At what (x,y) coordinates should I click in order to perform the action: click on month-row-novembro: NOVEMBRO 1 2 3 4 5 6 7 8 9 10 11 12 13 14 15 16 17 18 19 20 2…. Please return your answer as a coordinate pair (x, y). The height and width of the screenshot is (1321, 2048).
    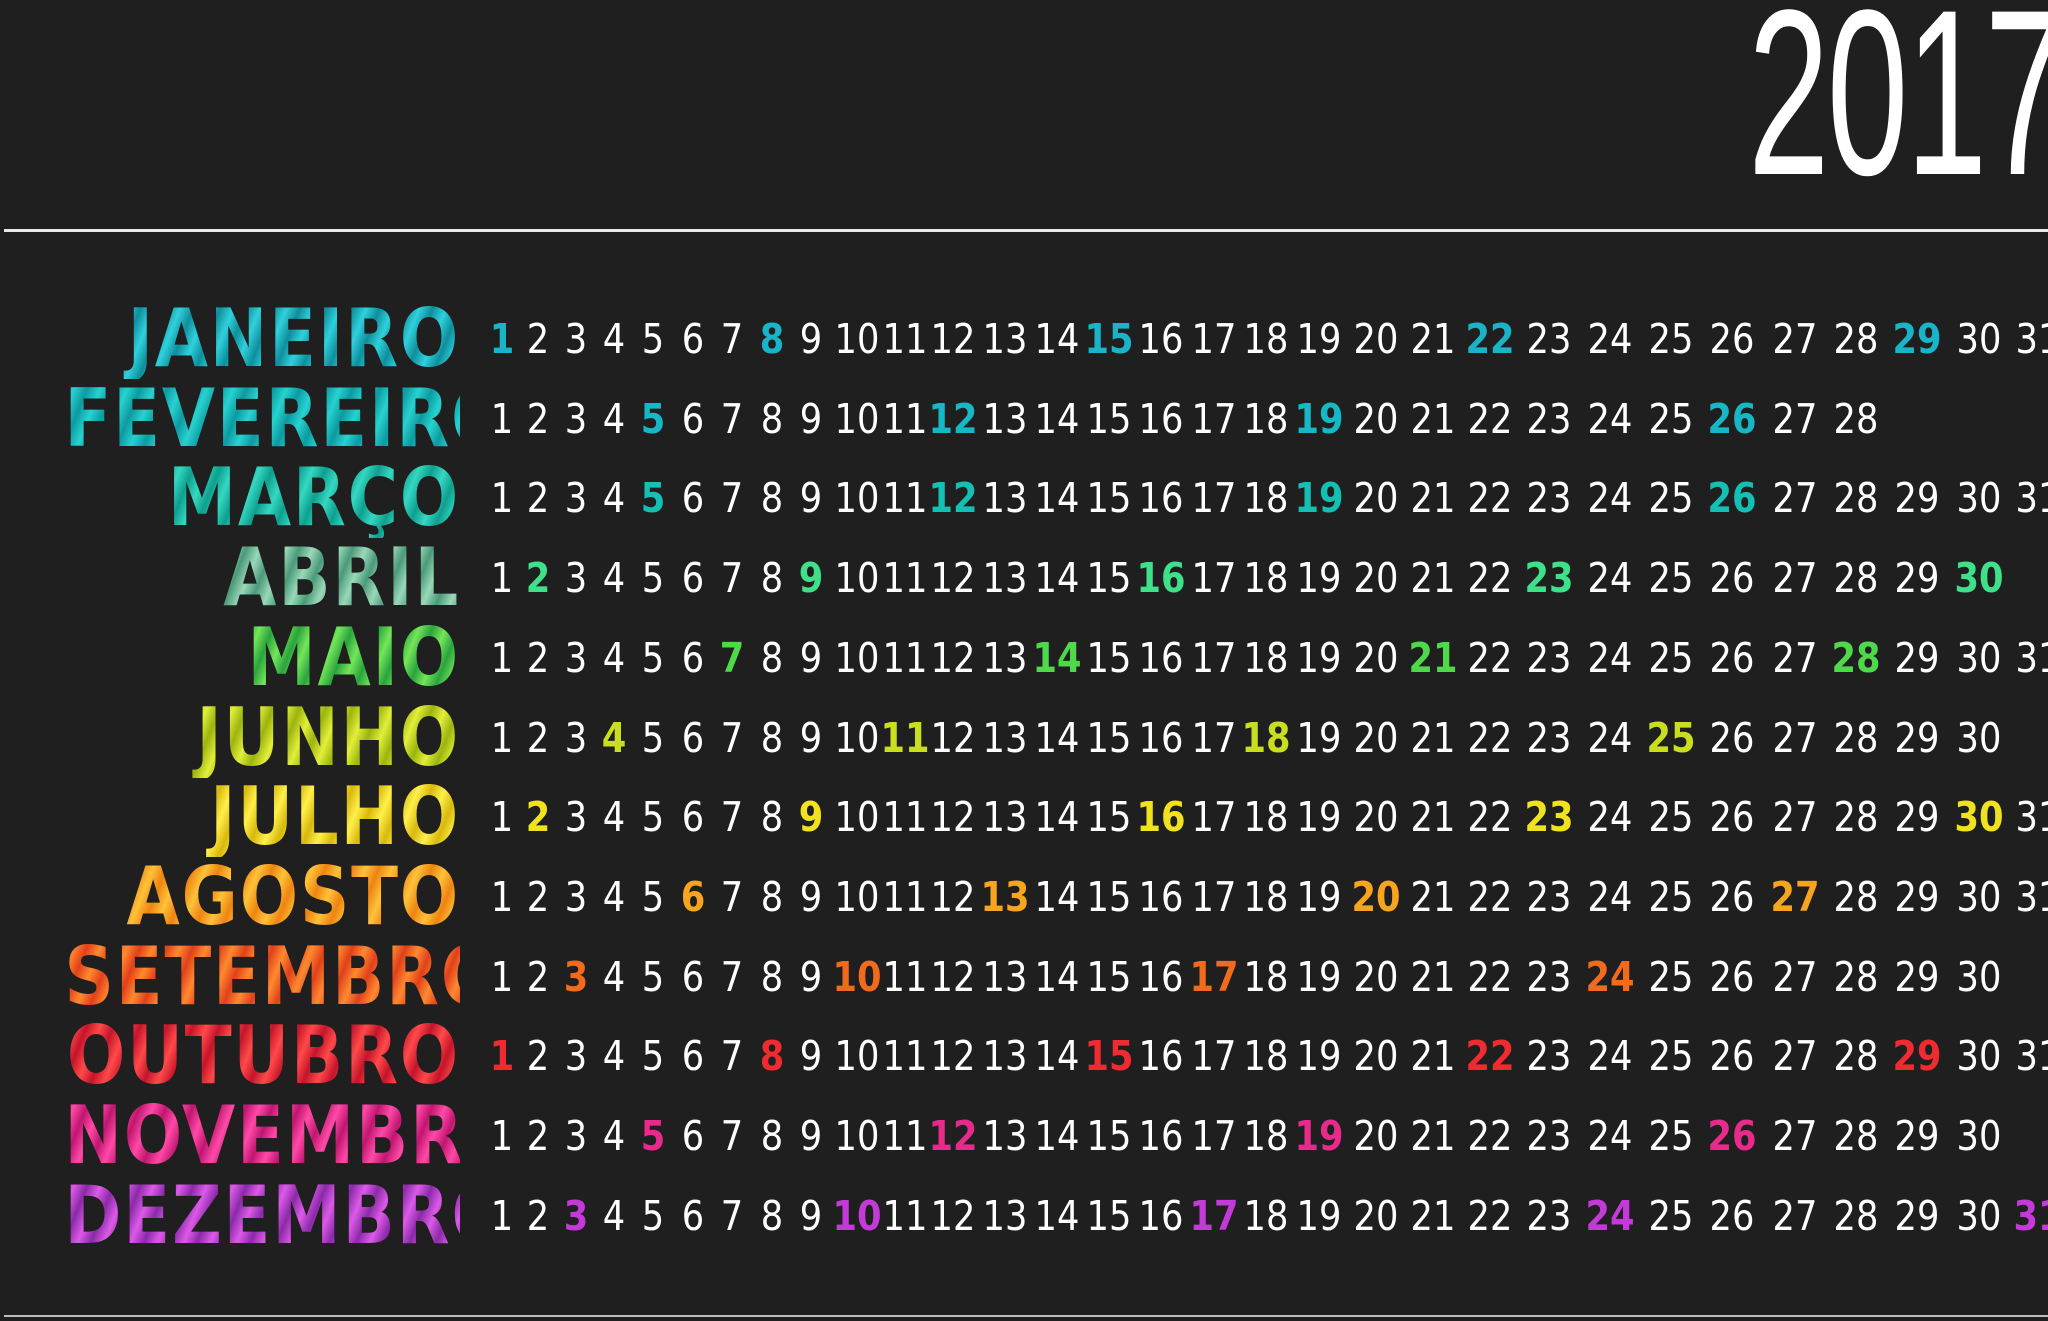
    Looking at the image, I should click on (1024, 1136).